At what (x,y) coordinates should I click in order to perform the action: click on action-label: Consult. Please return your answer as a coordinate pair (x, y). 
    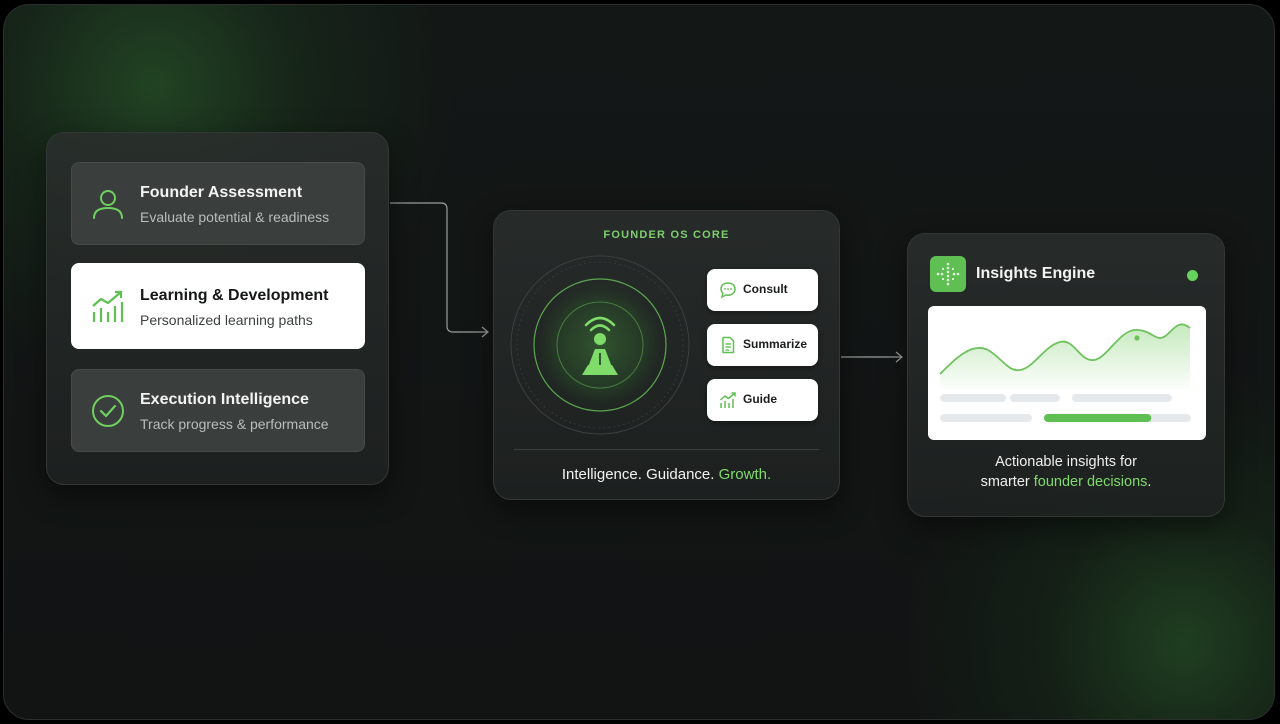
    Looking at the image, I should click on (765, 289).